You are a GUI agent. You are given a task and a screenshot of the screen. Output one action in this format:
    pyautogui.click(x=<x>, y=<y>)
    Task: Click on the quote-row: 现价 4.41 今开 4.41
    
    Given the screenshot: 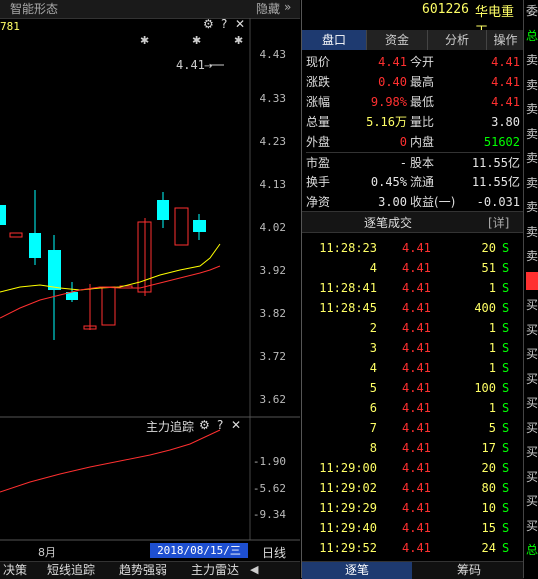 What is the action you would take?
    pyautogui.click(x=413, y=62)
    